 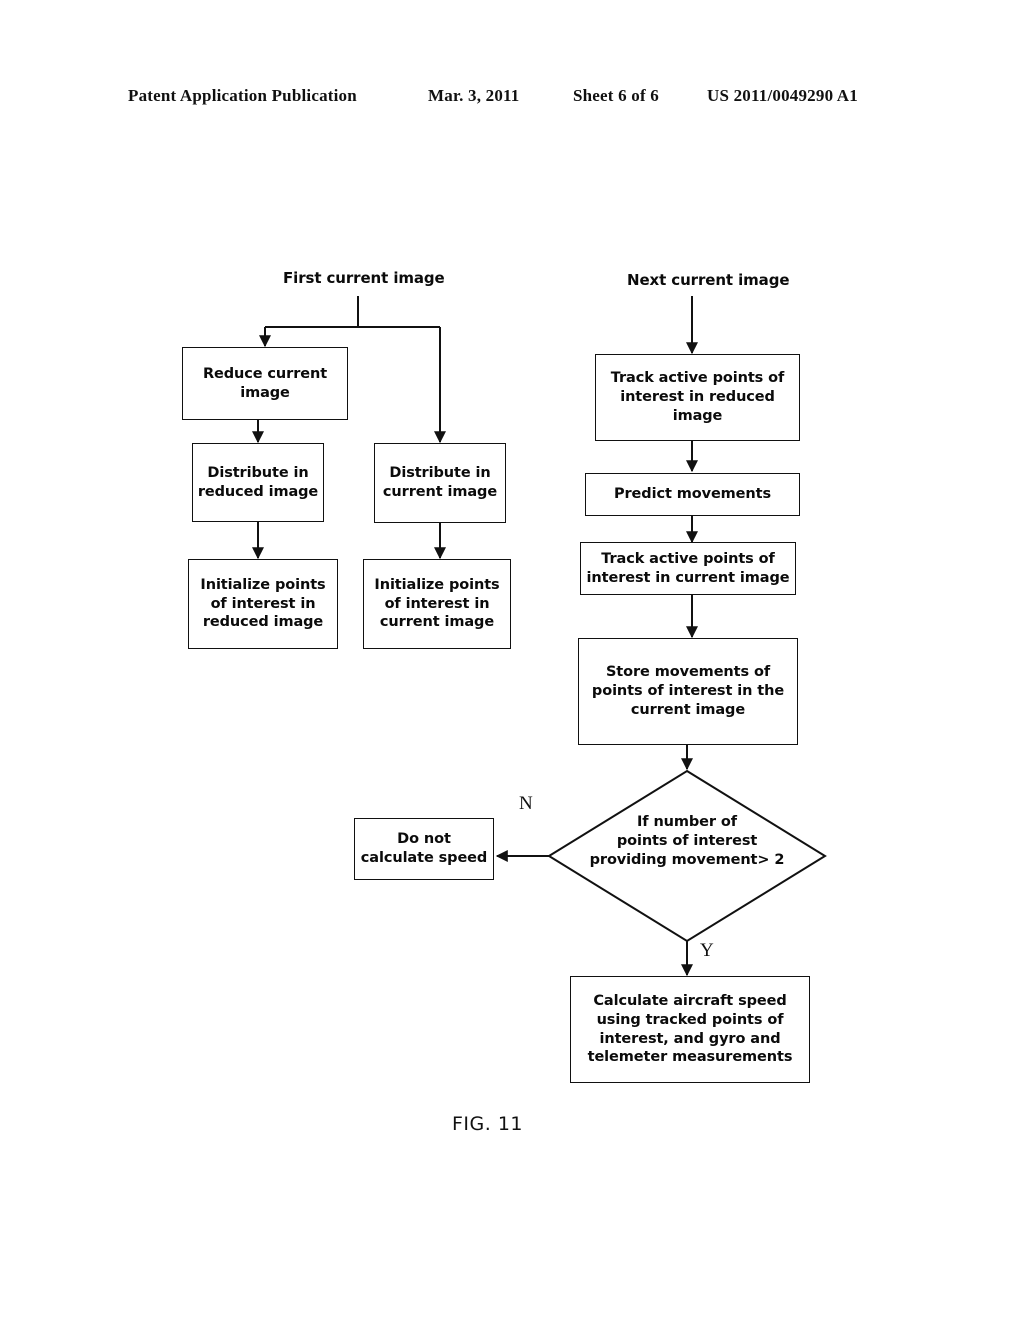 I want to click on node-distribute-in-current-image: Distribute in current image, so click(x=440, y=483).